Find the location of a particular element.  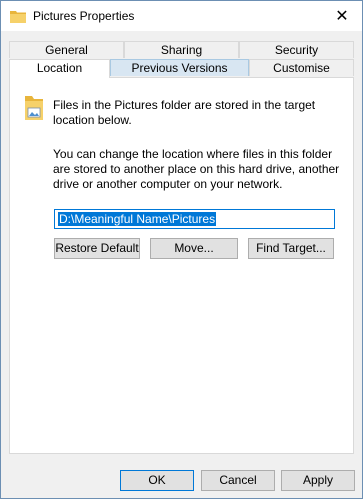

close-button: ✕ is located at coordinates (342, 16).